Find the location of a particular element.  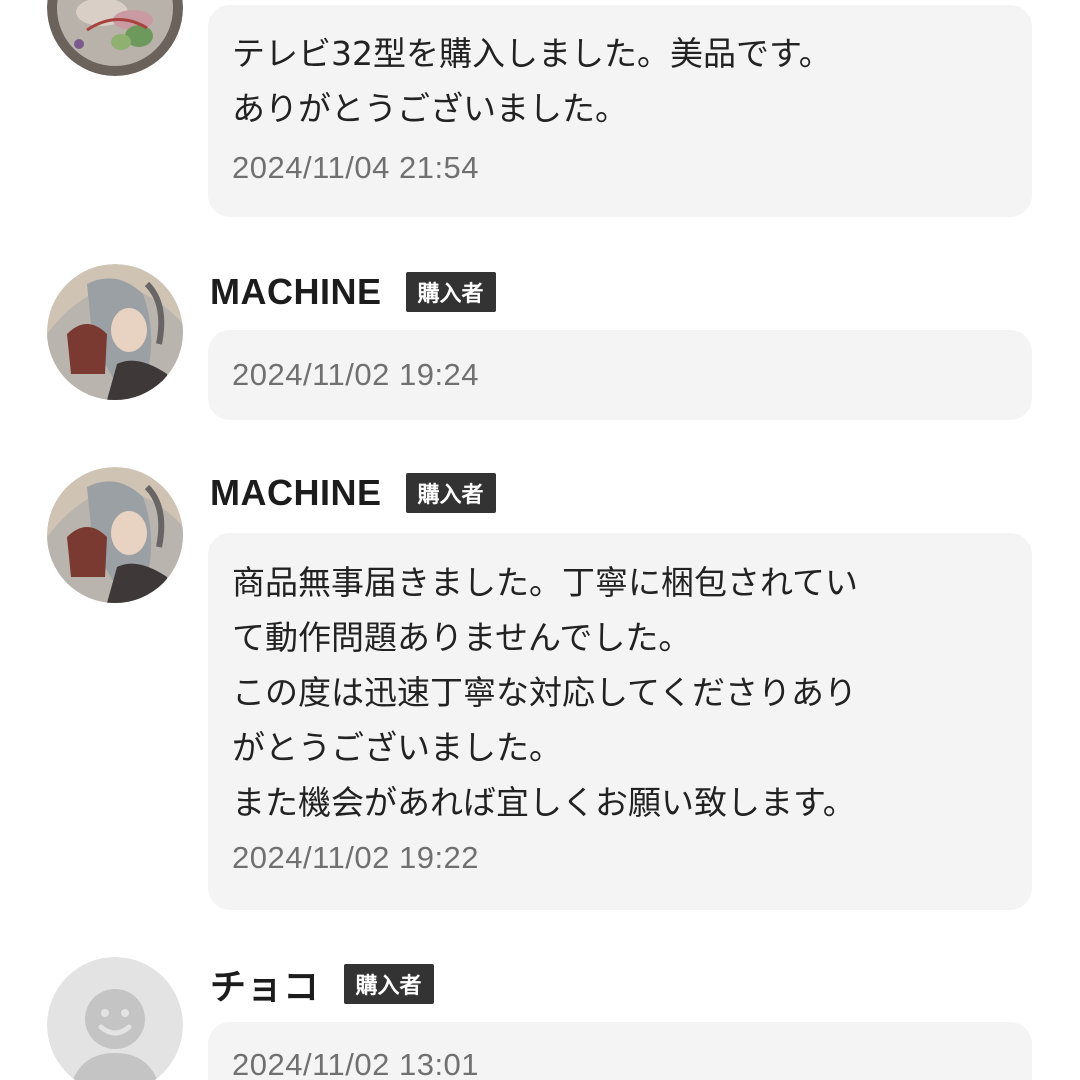

comment-bubble: 2024/11/02 13:01 is located at coordinates (620, 1051).